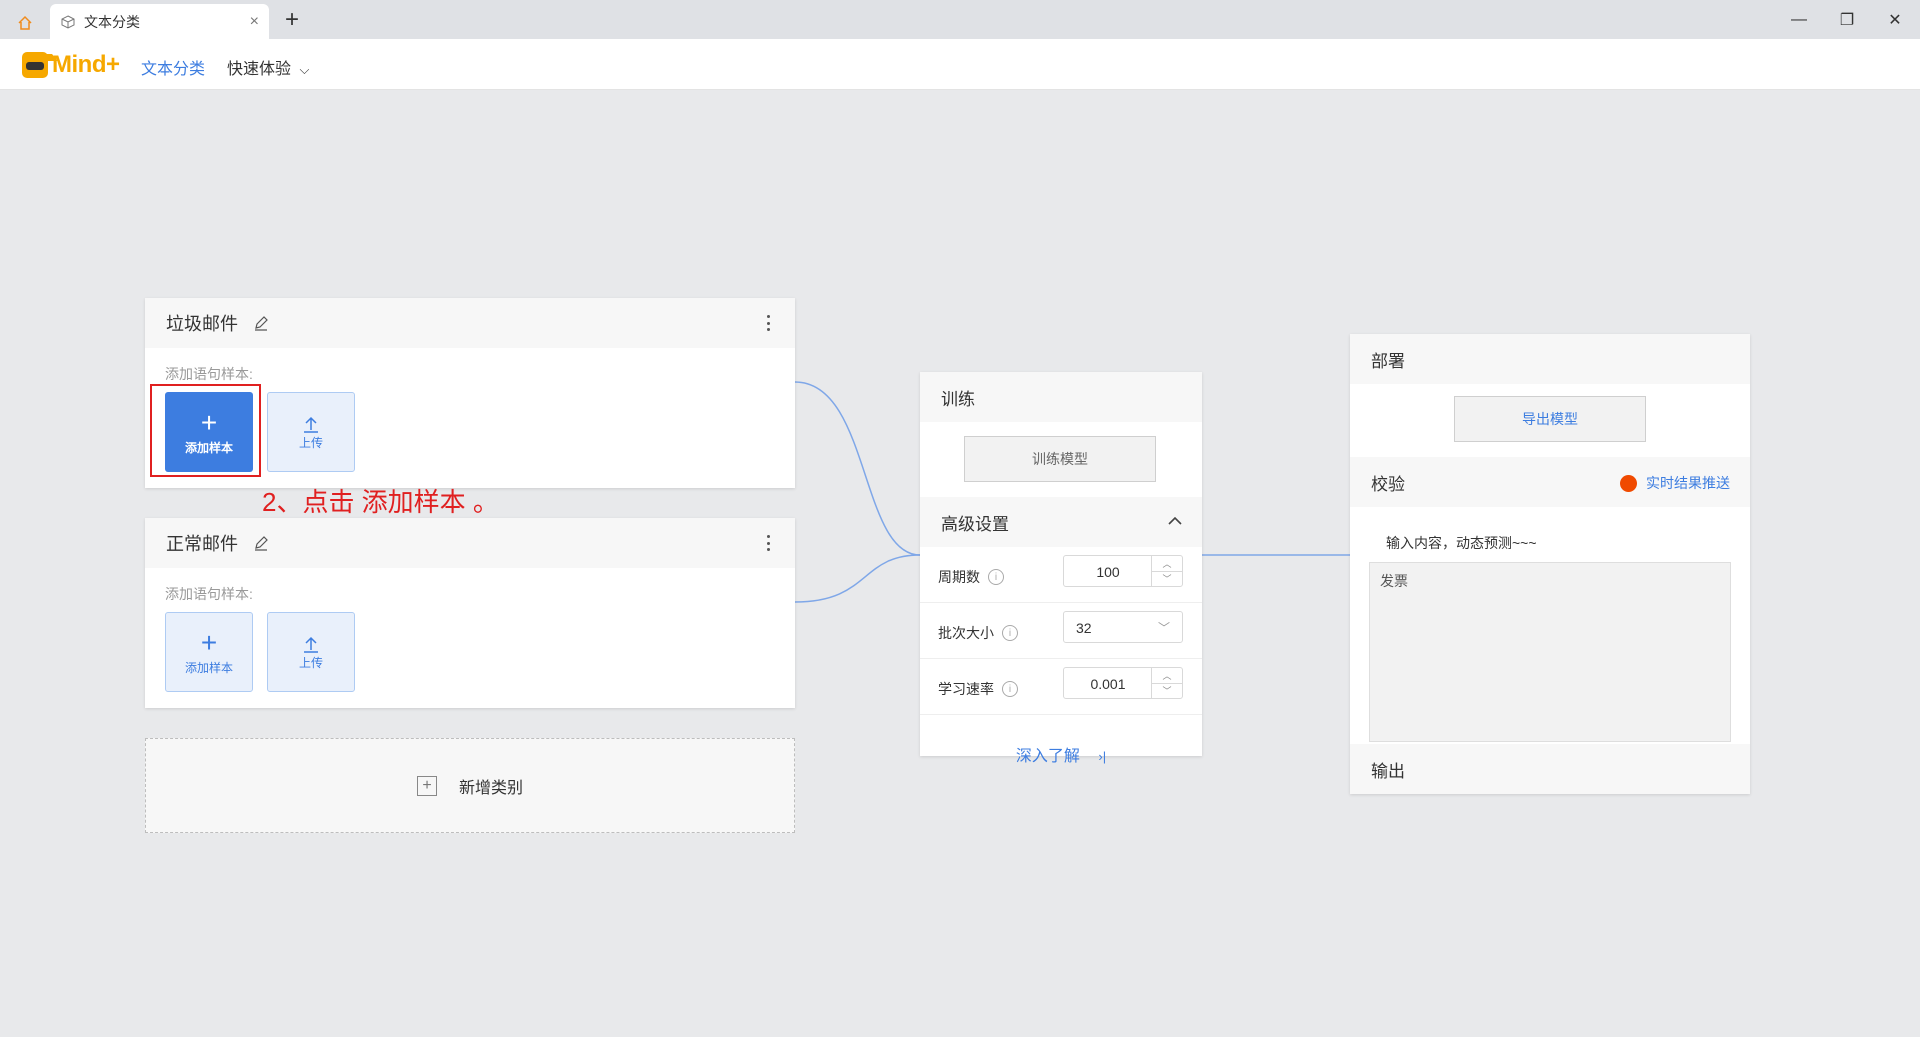 This screenshot has width=1920, height=1037. Describe the element at coordinates (960, 19) in the screenshot. I see `title-bar: 文本分类 × + — ❐ ✕` at that location.